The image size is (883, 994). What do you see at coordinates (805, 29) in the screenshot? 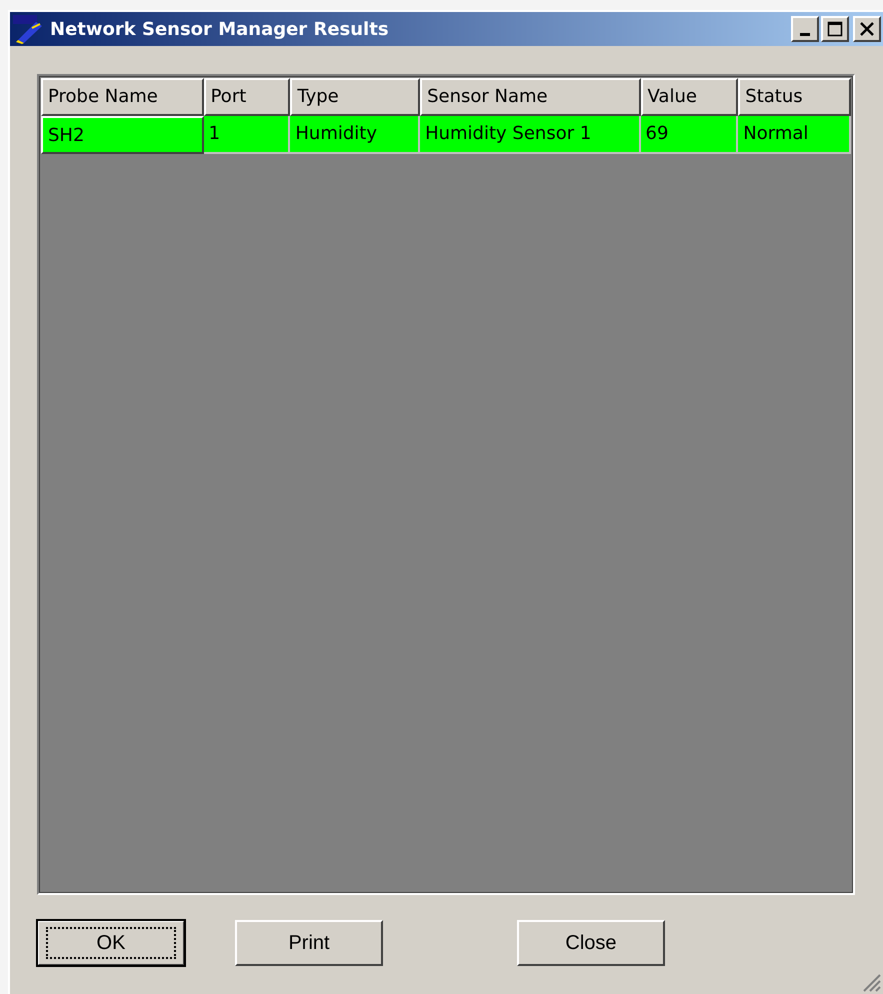
I see `minimize-button` at bounding box center [805, 29].